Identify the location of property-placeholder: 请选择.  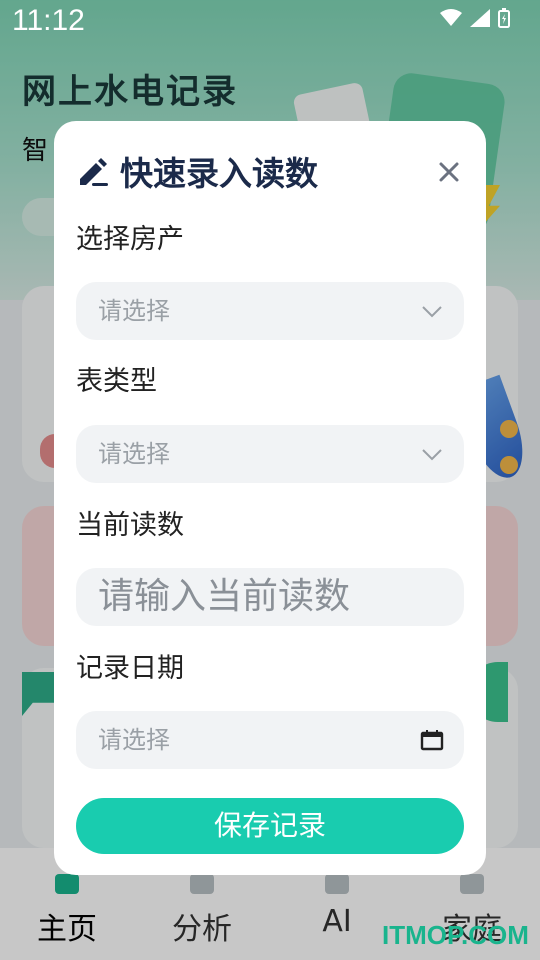
(134, 311).